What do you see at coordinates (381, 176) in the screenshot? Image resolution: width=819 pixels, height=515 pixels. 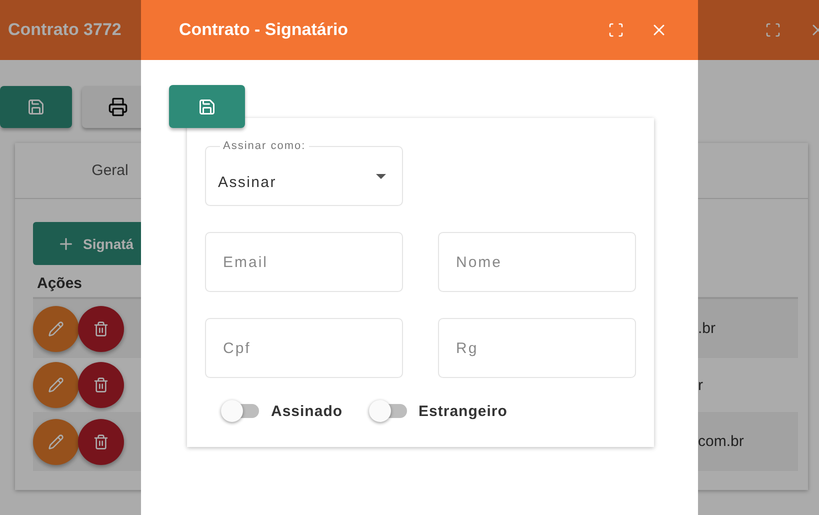 I see `dropdown-caret-icon` at bounding box center [381, 176].